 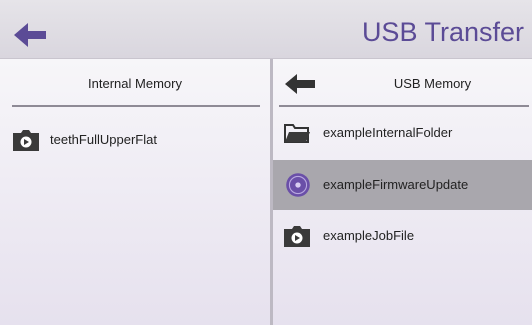 What do you see at coordinates (369, 235) in the screenshot?
I see `usb-job-label: exampleJobFile` at bounding box center [369, 235].